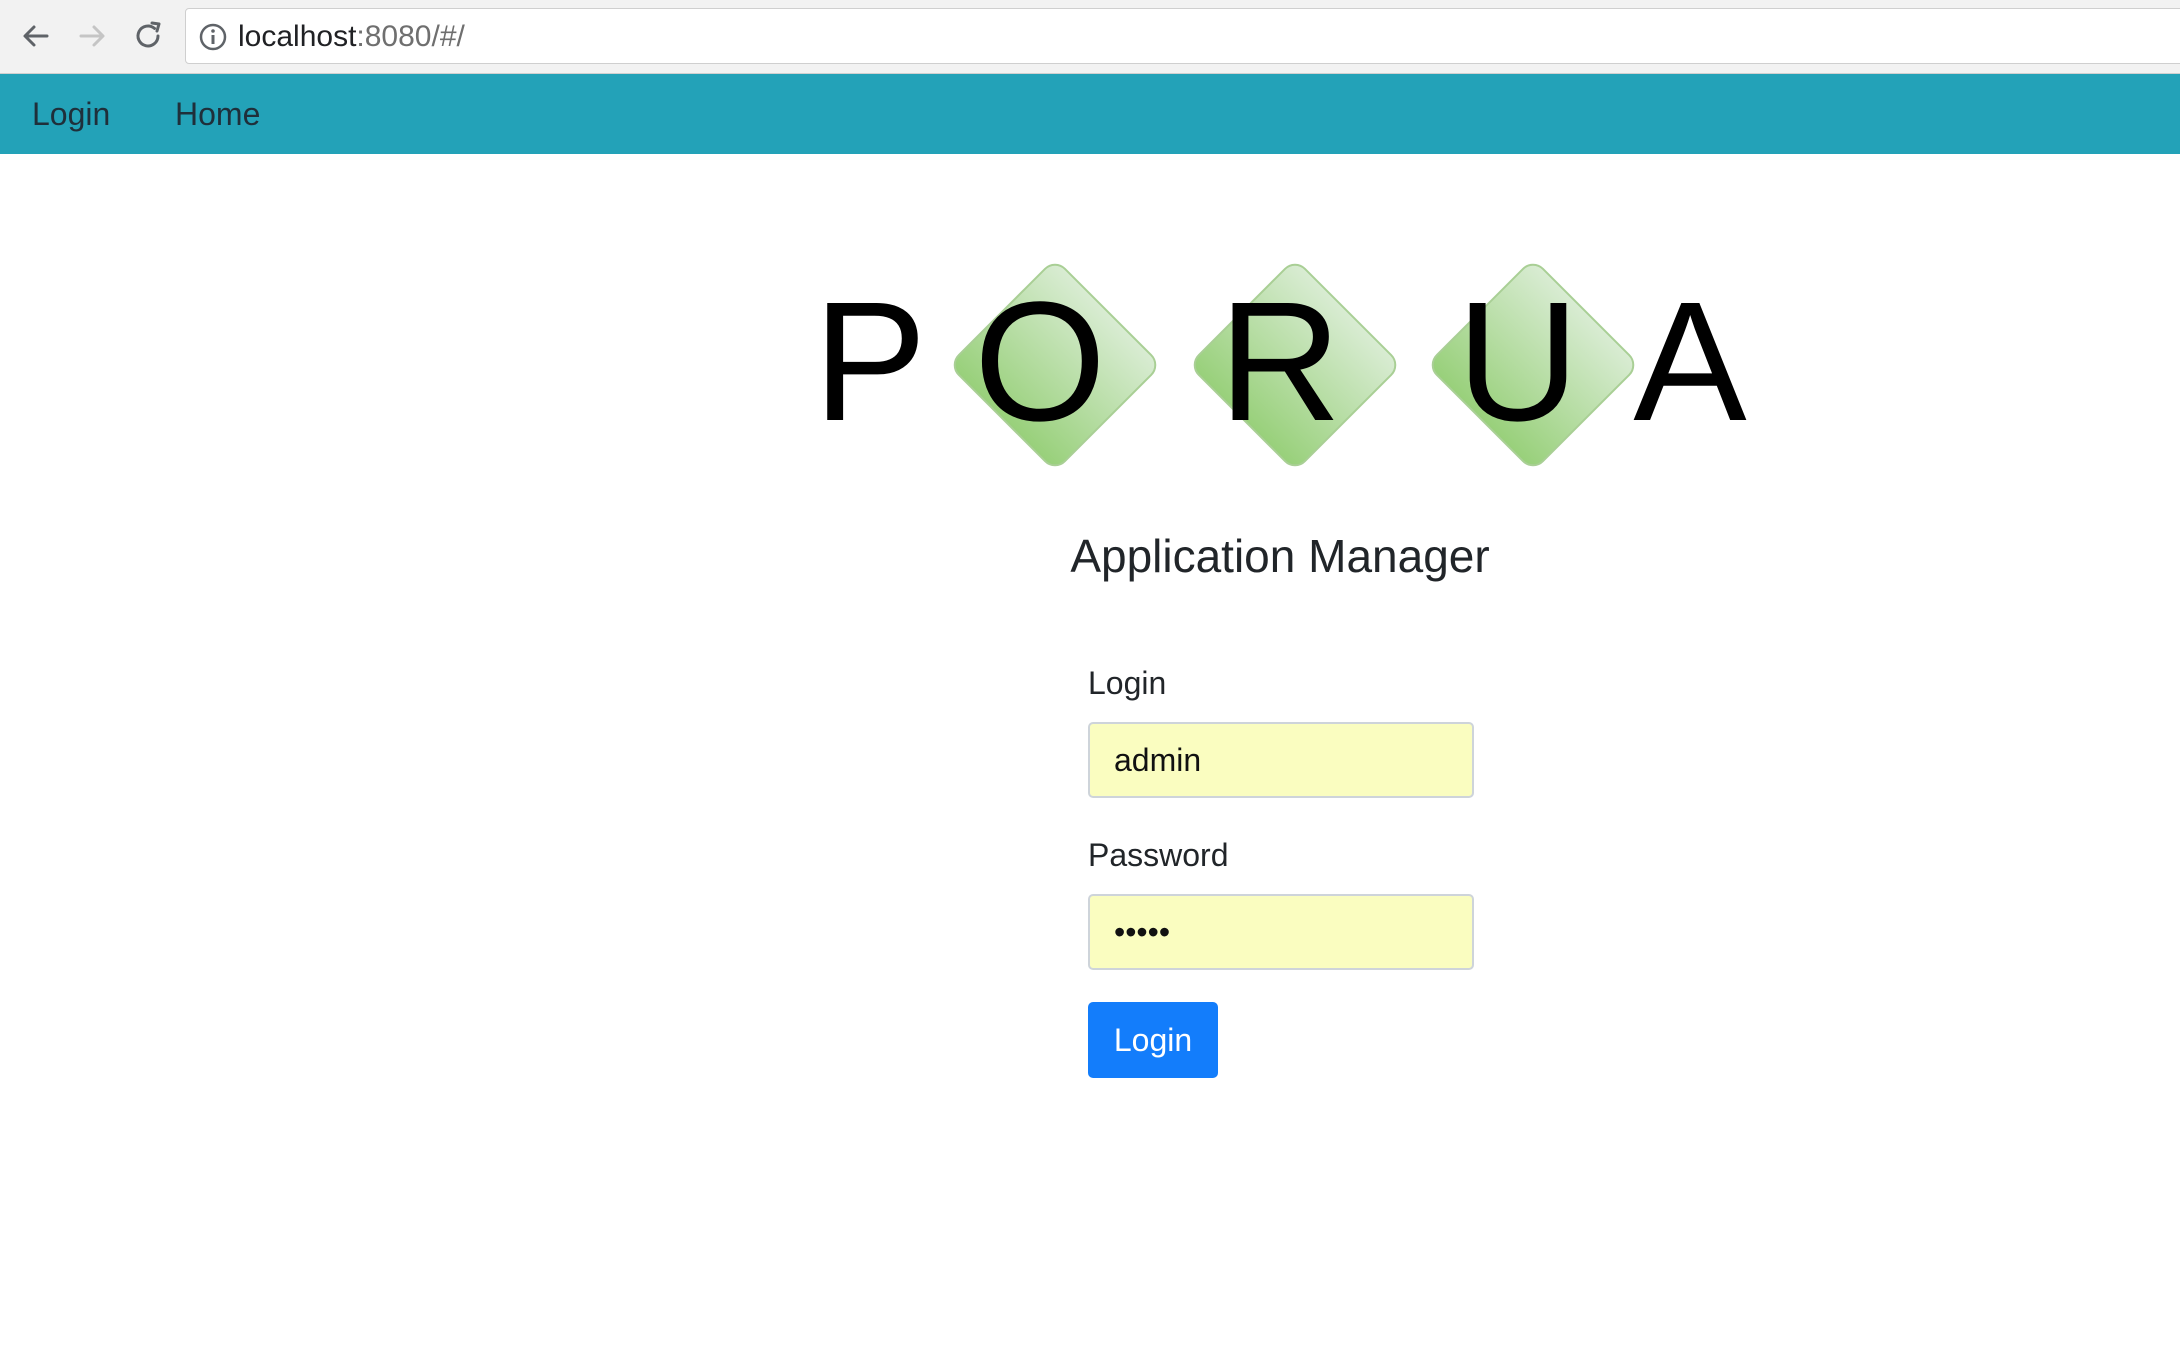 The height and width of the screenshot is (1350, 2180). What do you see at coordinates (213, 37) in the screenshot?
I see `info-icon` at bounding box center [213, 37].